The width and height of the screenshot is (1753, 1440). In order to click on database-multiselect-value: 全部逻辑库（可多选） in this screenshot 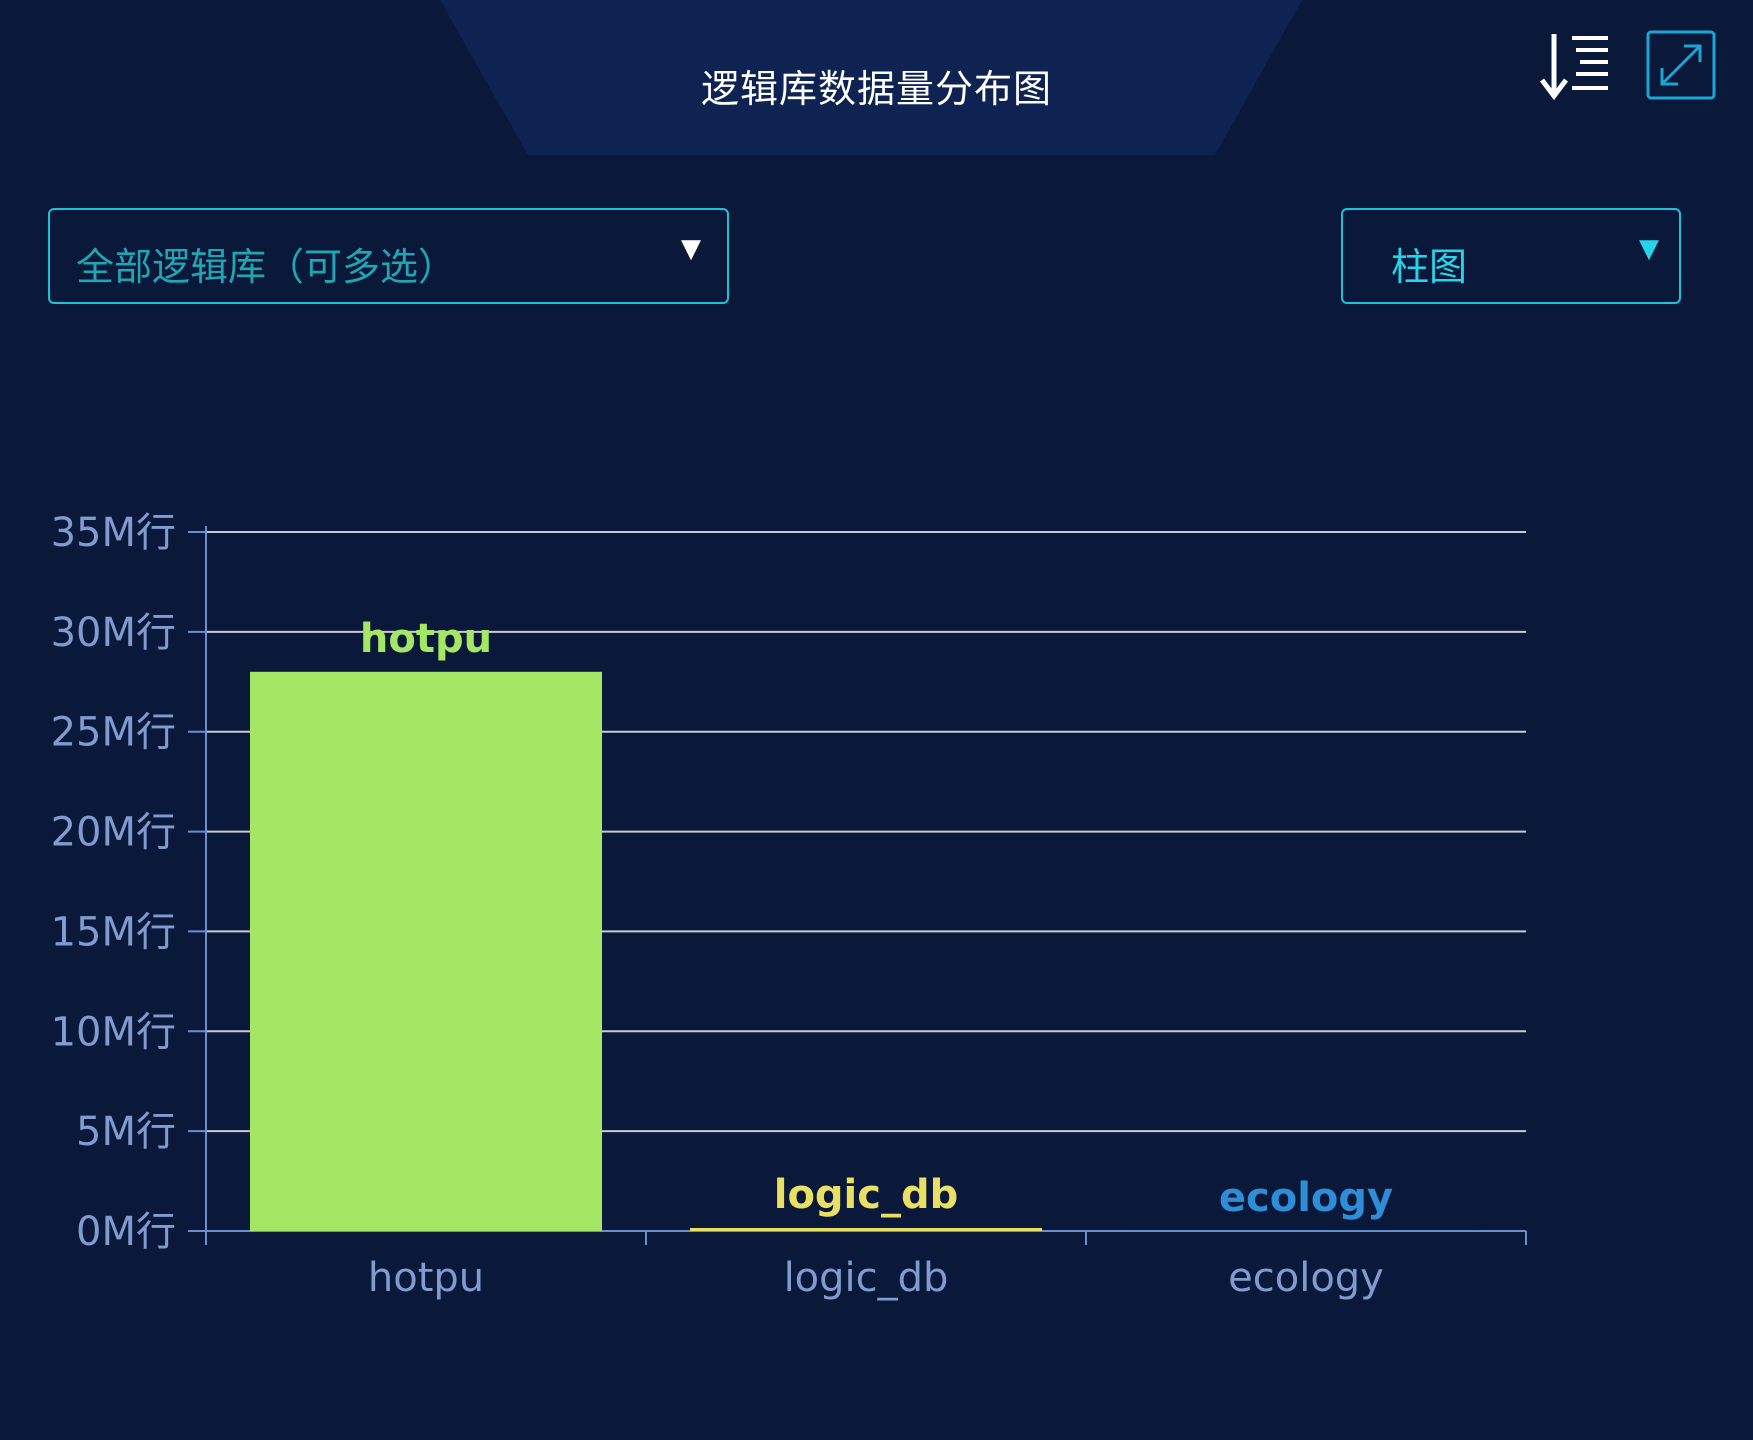, I will do `click(266, 267)`.